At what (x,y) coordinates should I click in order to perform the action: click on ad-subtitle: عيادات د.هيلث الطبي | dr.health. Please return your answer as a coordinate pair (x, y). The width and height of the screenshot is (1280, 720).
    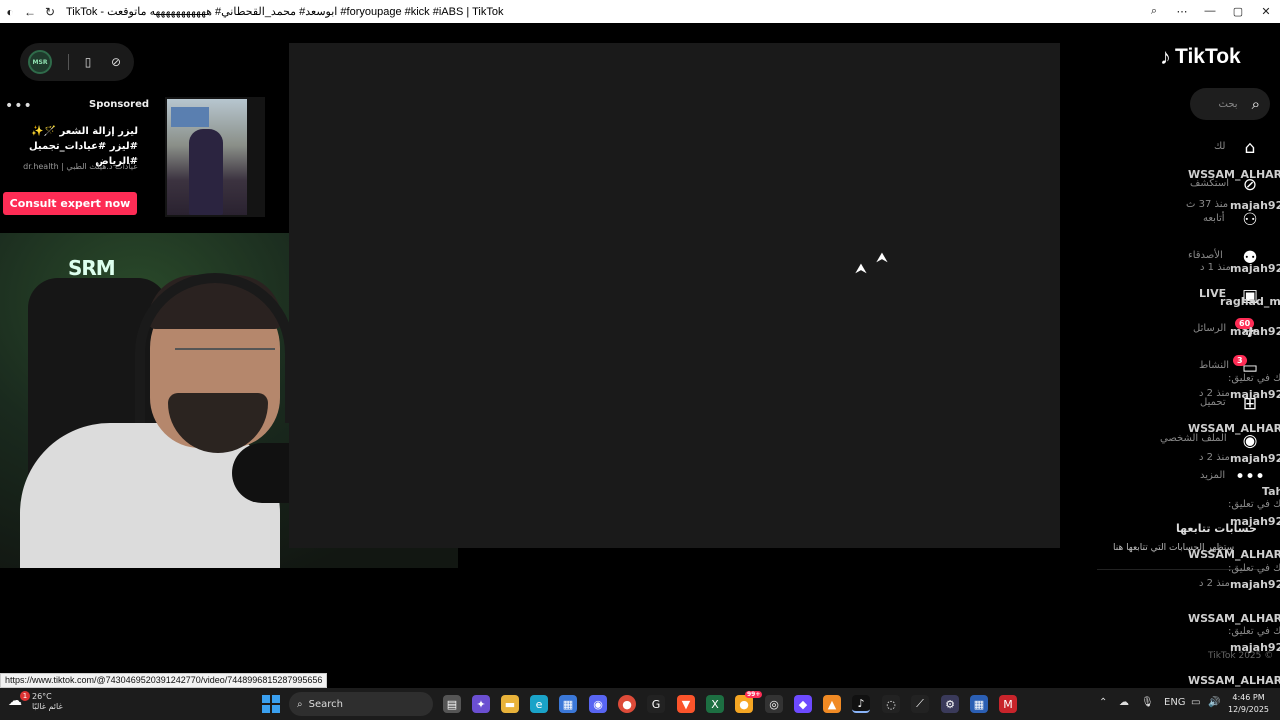
    Looking at the image, I should click on (80, 166).